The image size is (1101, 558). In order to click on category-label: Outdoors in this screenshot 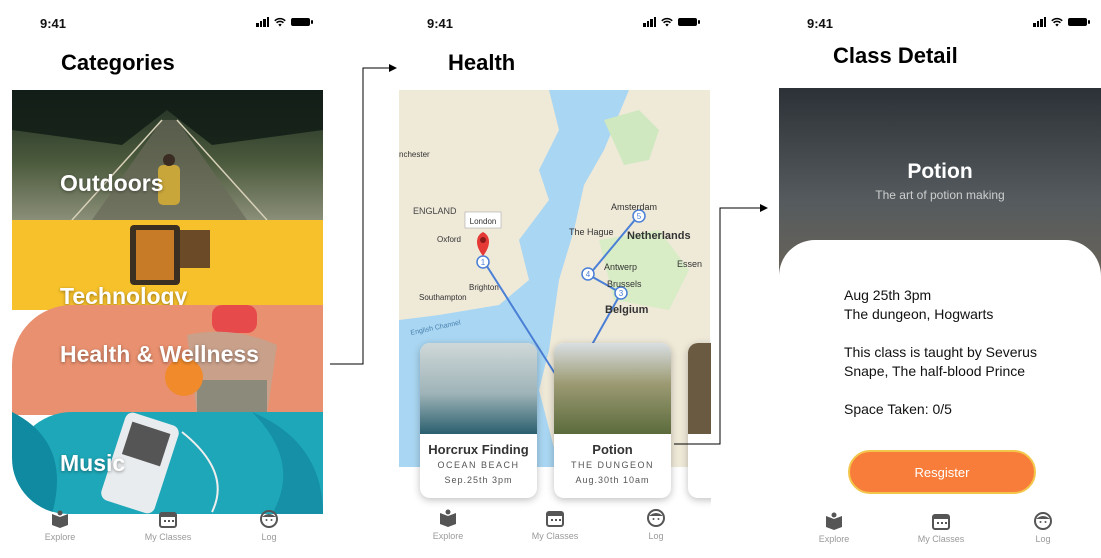, I will do `click(112, 183)`.